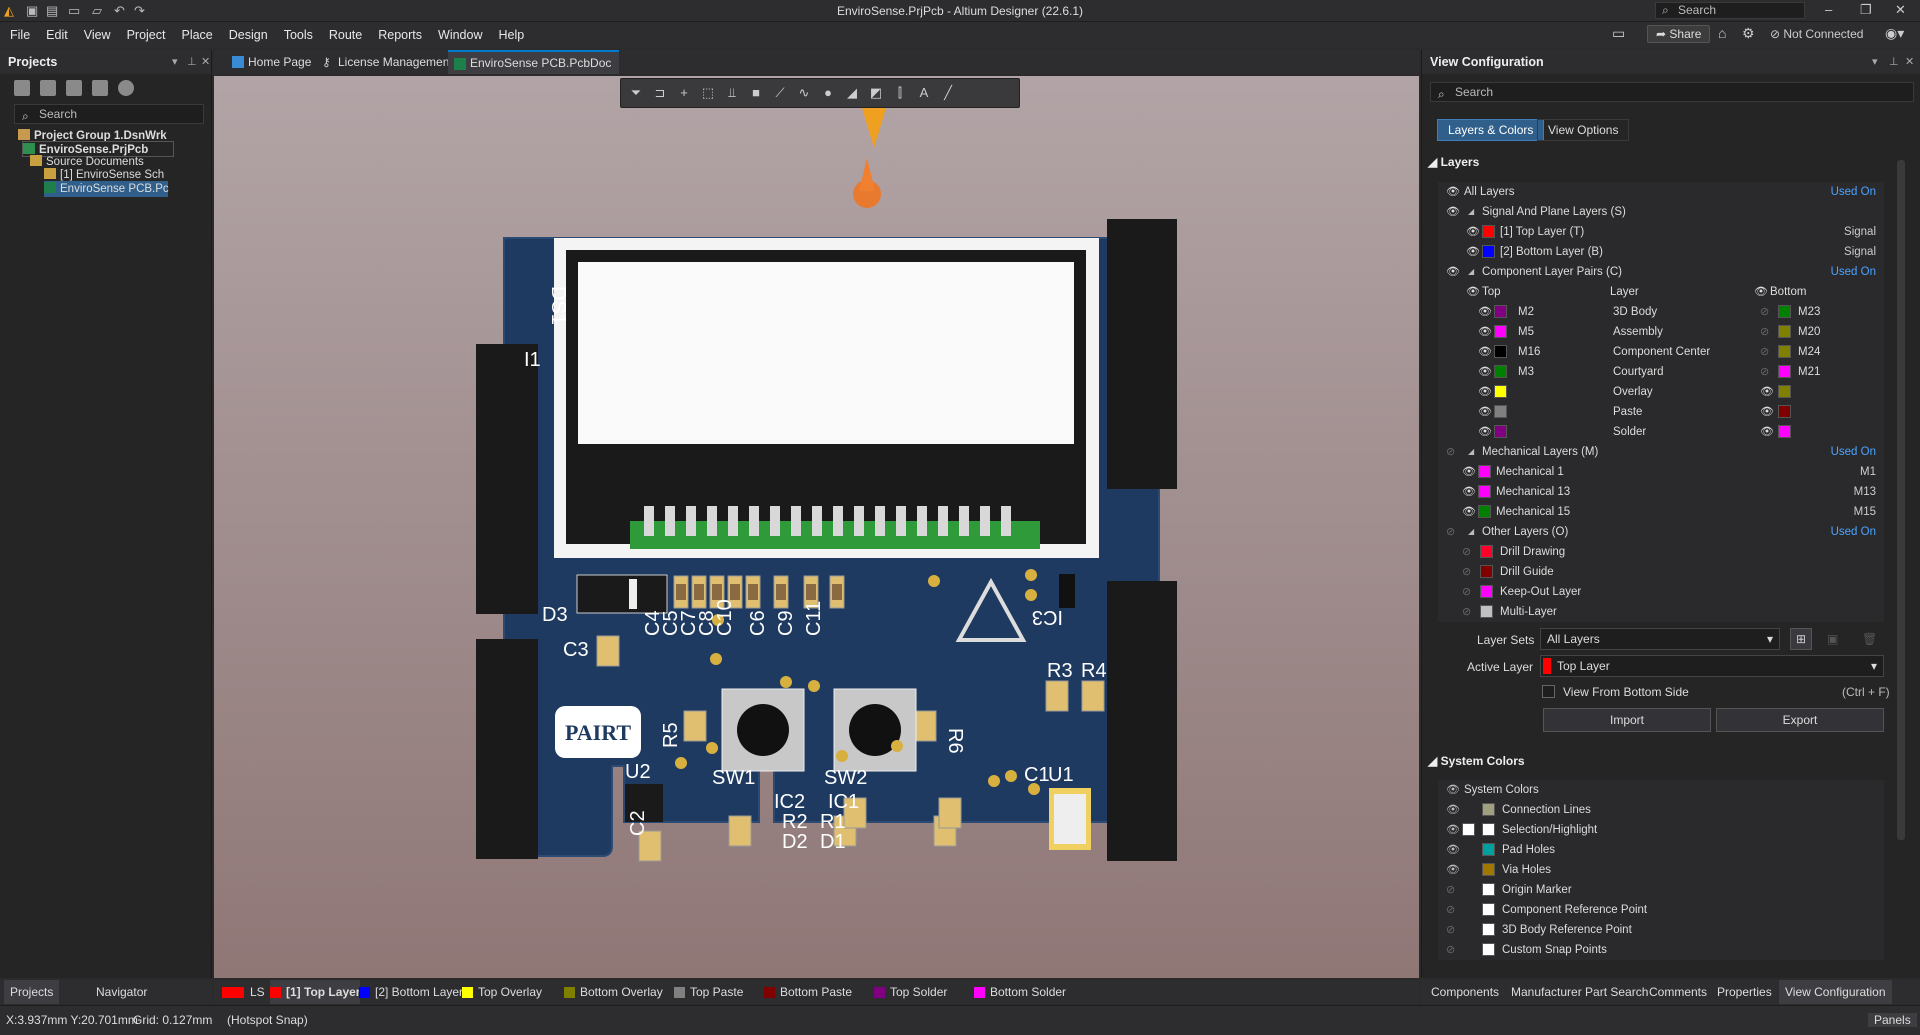 Image resolution: width=1920 pixels, height=1035 pixels. Describe the element at coordinates (22, 88) in the screenshot. I see `save-project-icon` at that location.